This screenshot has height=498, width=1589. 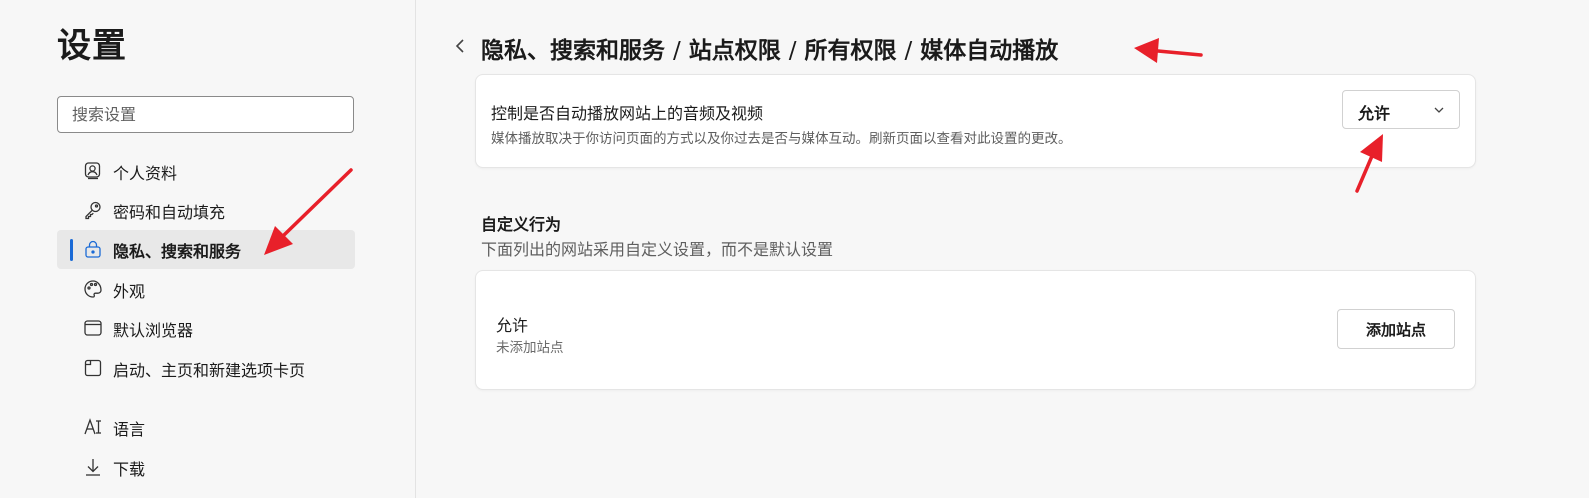 What do you see at coordinates (989, 51) in the screenshot?
I see `breadcrumb-item-media-autoplay: 媒体自动播放` at bounding box center [989, 51].